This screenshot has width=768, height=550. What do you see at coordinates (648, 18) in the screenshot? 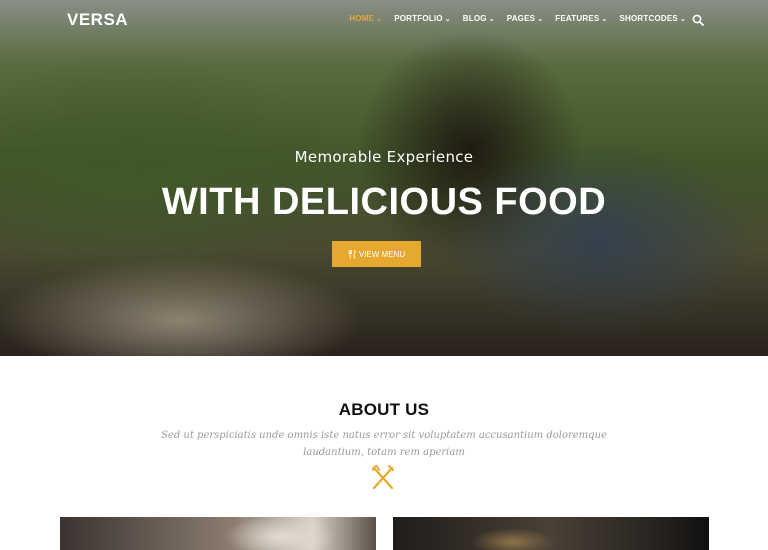
I see `menu-item-label: SHORTCODES` at bounding box center [648, 18].